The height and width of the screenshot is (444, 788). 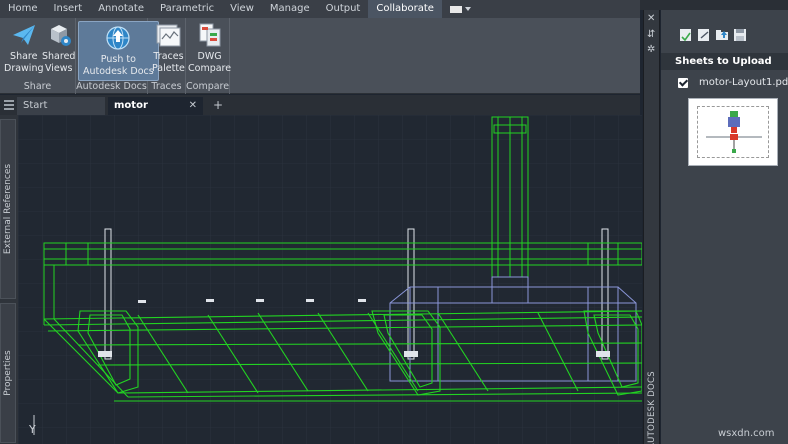 I want to click on new-tab-plus-icon: +, so click(x=218, y=105).